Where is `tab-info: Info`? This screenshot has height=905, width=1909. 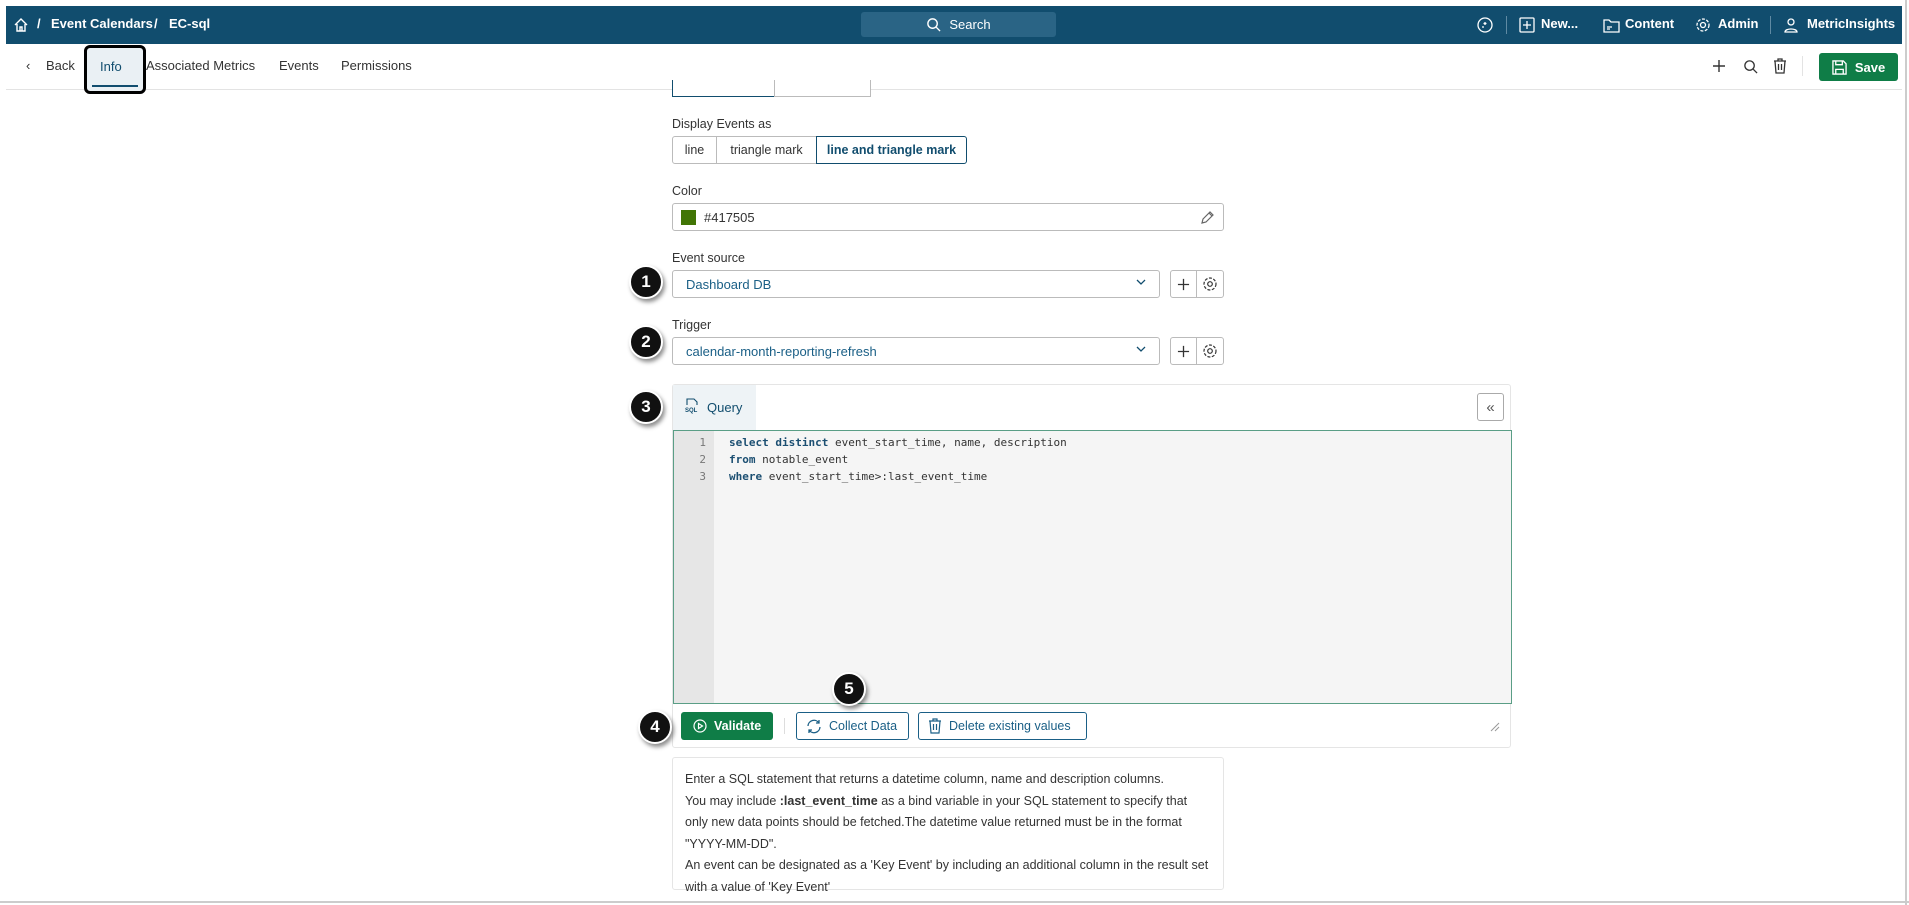
tab-info: Info is located at coordinates (115, 69).